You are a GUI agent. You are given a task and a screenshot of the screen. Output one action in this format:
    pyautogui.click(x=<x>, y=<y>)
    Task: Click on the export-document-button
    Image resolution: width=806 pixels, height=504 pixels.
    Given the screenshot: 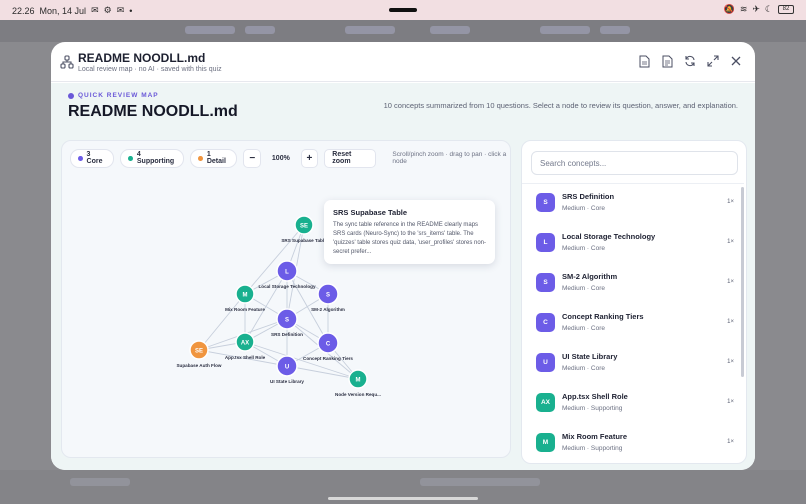 What is the action you would take?
    pyautogui.click(x=644, y=61)
    